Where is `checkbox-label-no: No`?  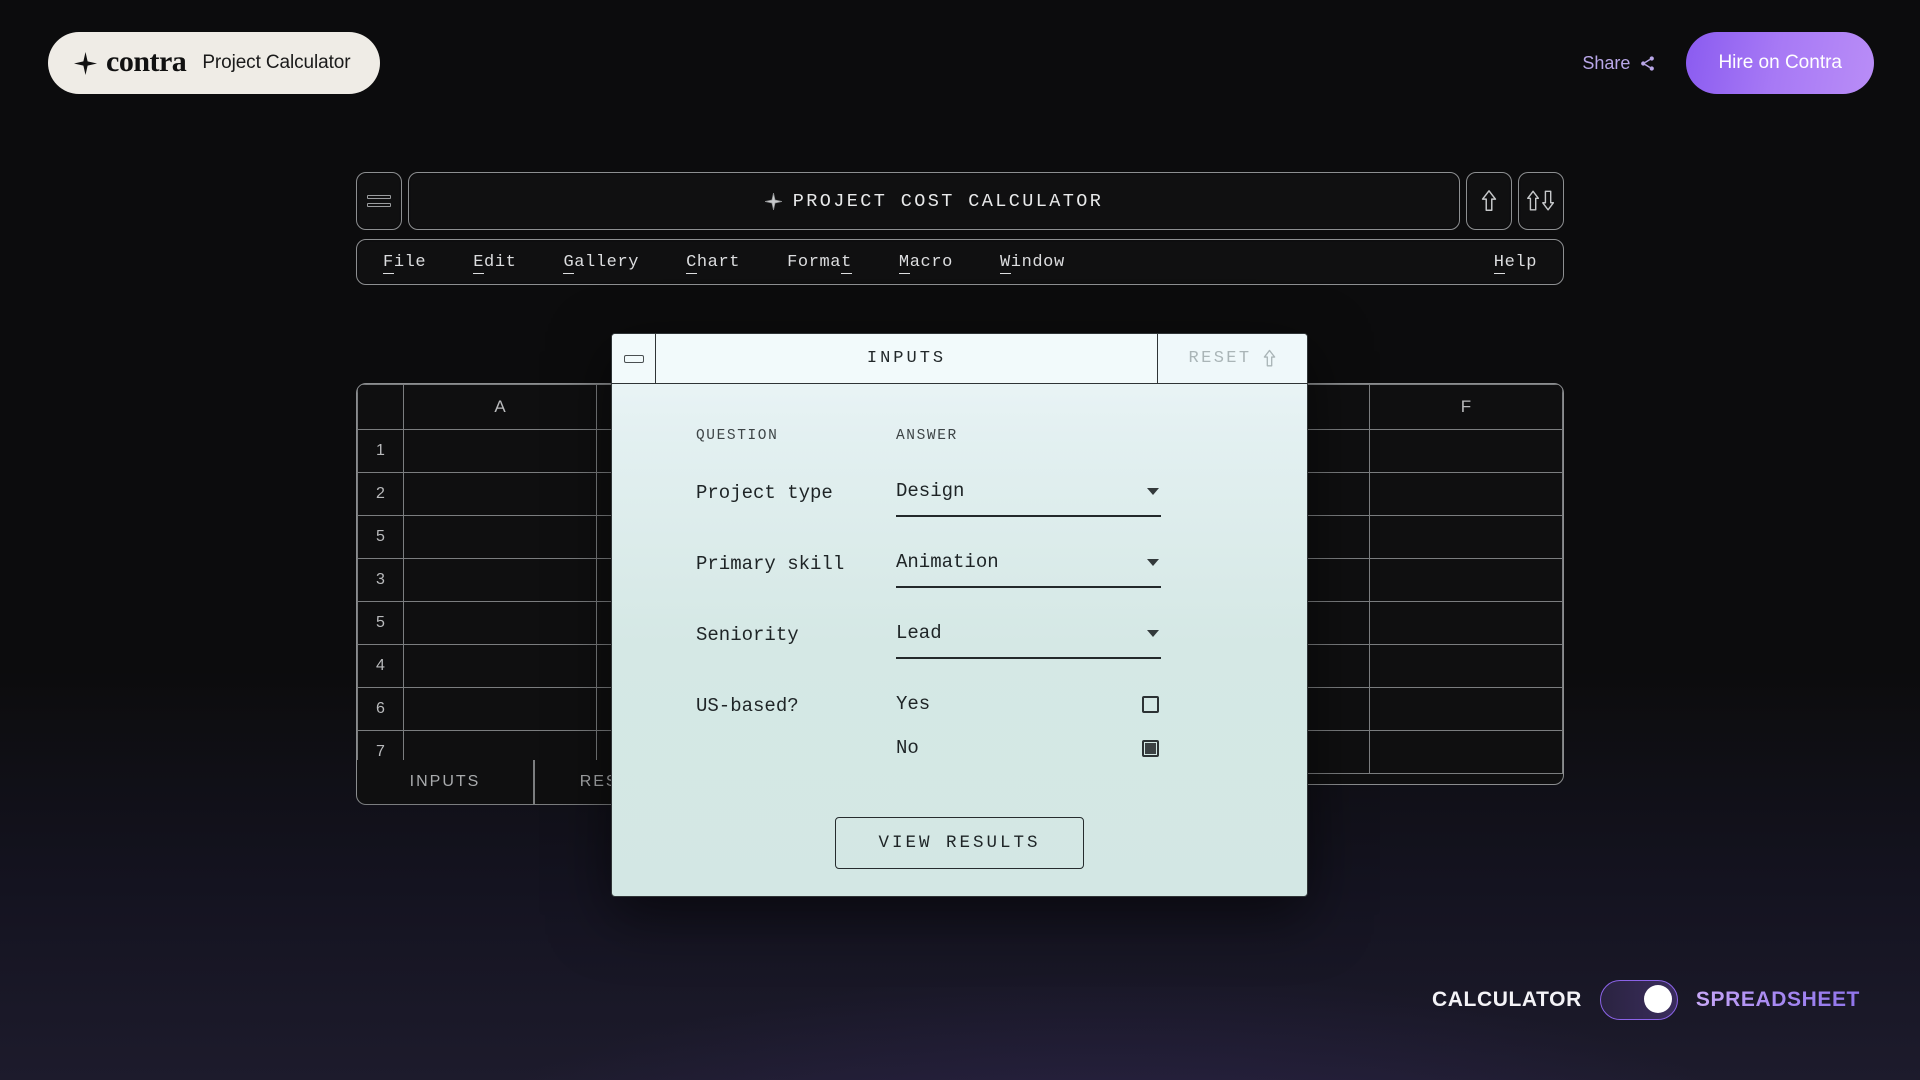
checkbox-label-no: No is located at coordinates (907, 748).